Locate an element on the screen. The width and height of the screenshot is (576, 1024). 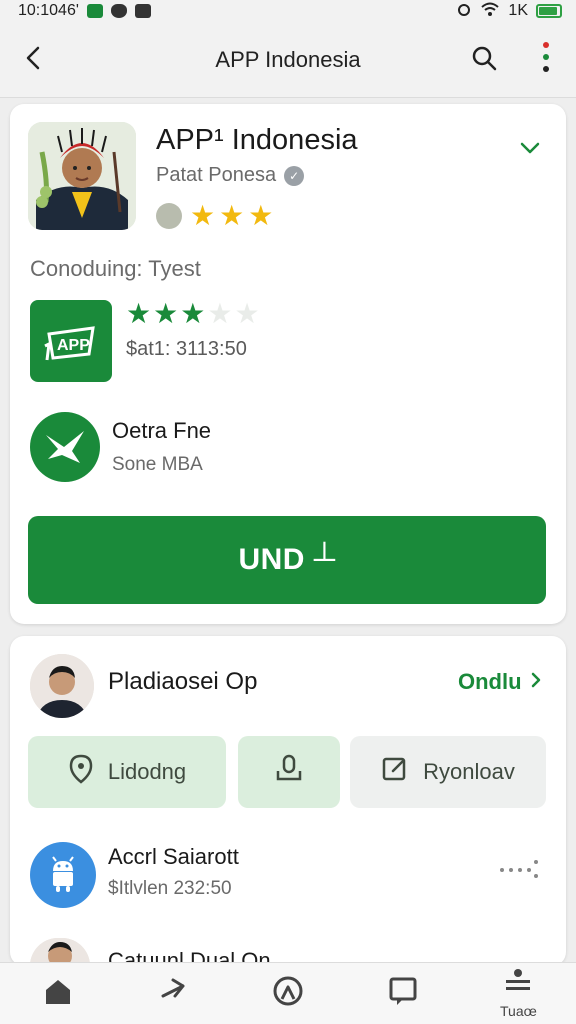
chevron-down-icon is located at coordinates (530, 148).